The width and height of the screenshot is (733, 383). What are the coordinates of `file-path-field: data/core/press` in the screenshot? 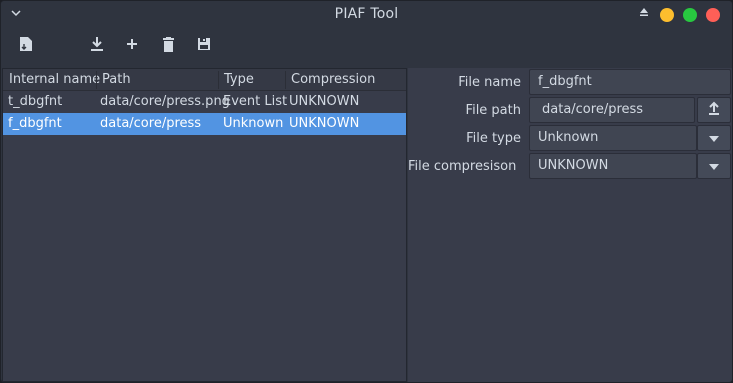 It's located at (612, 110).